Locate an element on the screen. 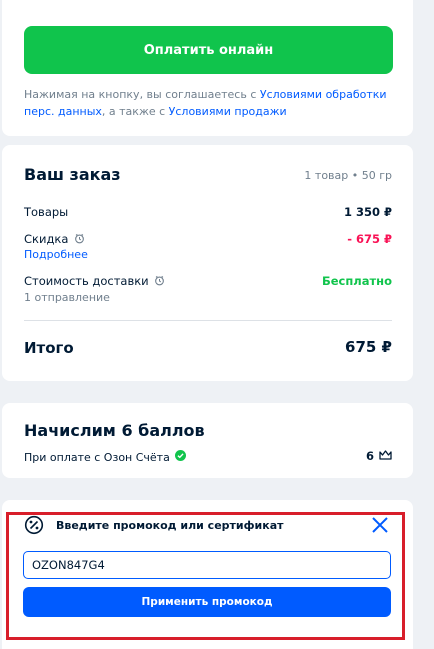  discount-value: - 675 ₽ is located at coordinates (369, 239).